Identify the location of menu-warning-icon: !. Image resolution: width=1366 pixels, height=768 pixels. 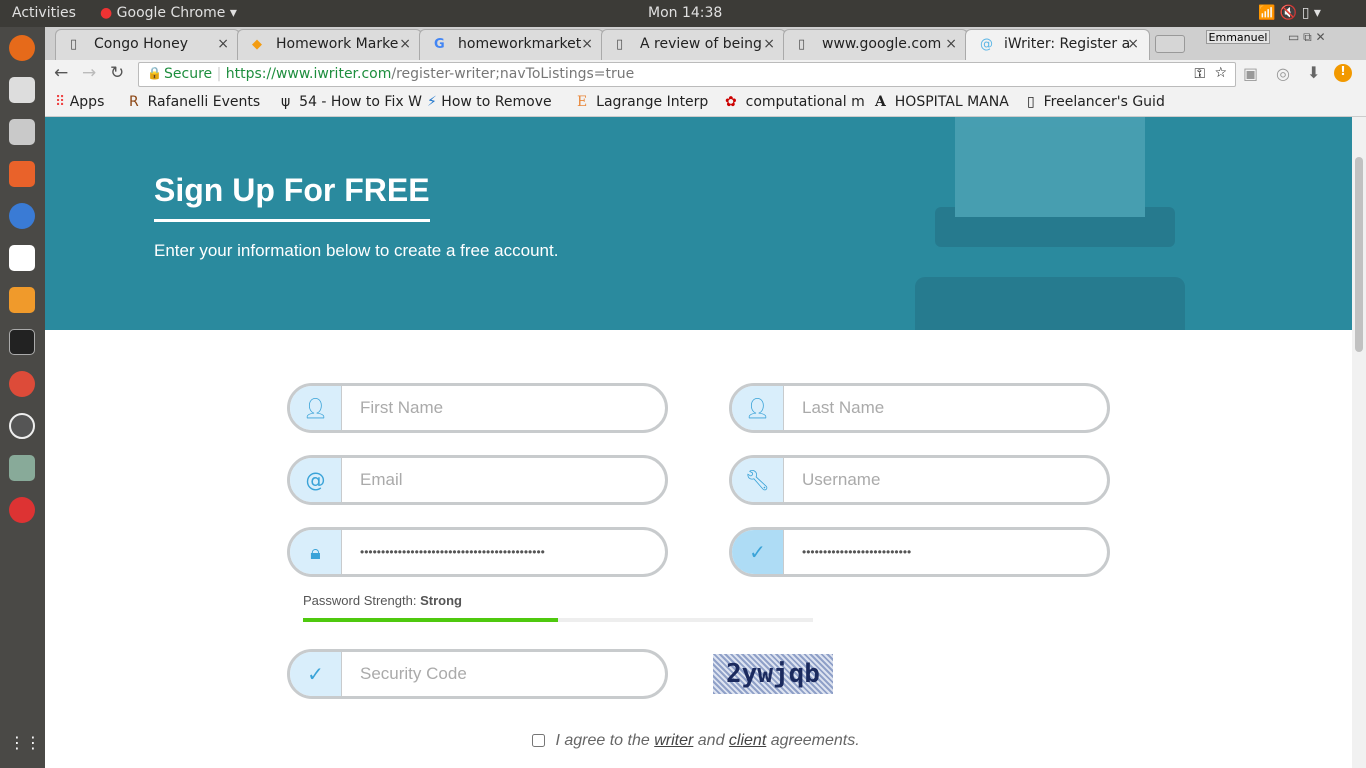
(1343, 73).